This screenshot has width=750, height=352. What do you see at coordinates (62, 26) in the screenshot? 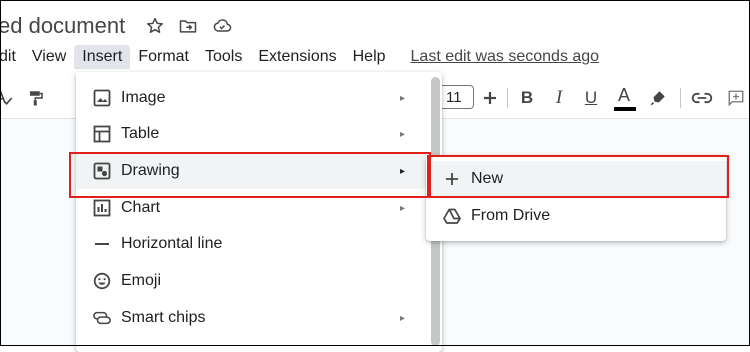
I see `document-title: ed document` at bounding box center [62, 26].